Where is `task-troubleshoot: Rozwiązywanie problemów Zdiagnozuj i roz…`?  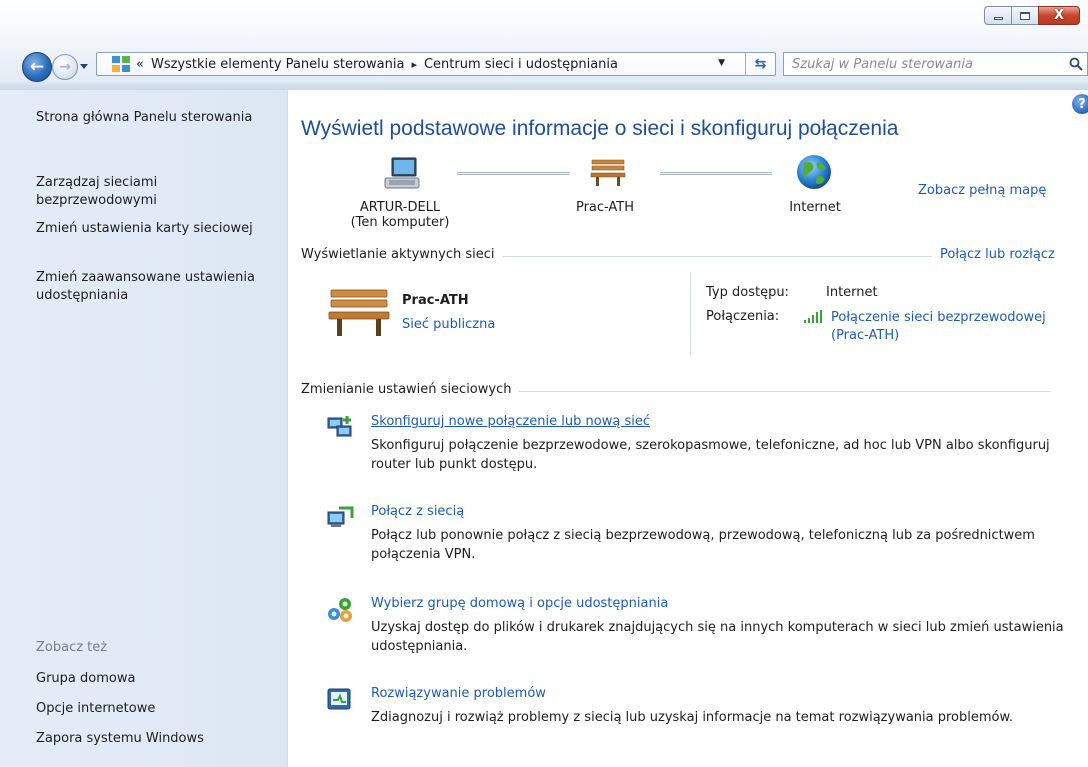
task-troubleshoot: Rozwiązywanie problemów Zdiagnozuj i roz… is located at coordinates (705, 708).